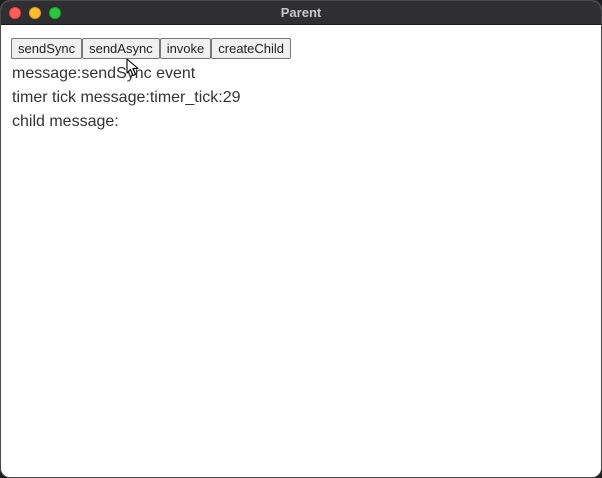  I want to click on invoke-button: invoke, so click(185, 48).